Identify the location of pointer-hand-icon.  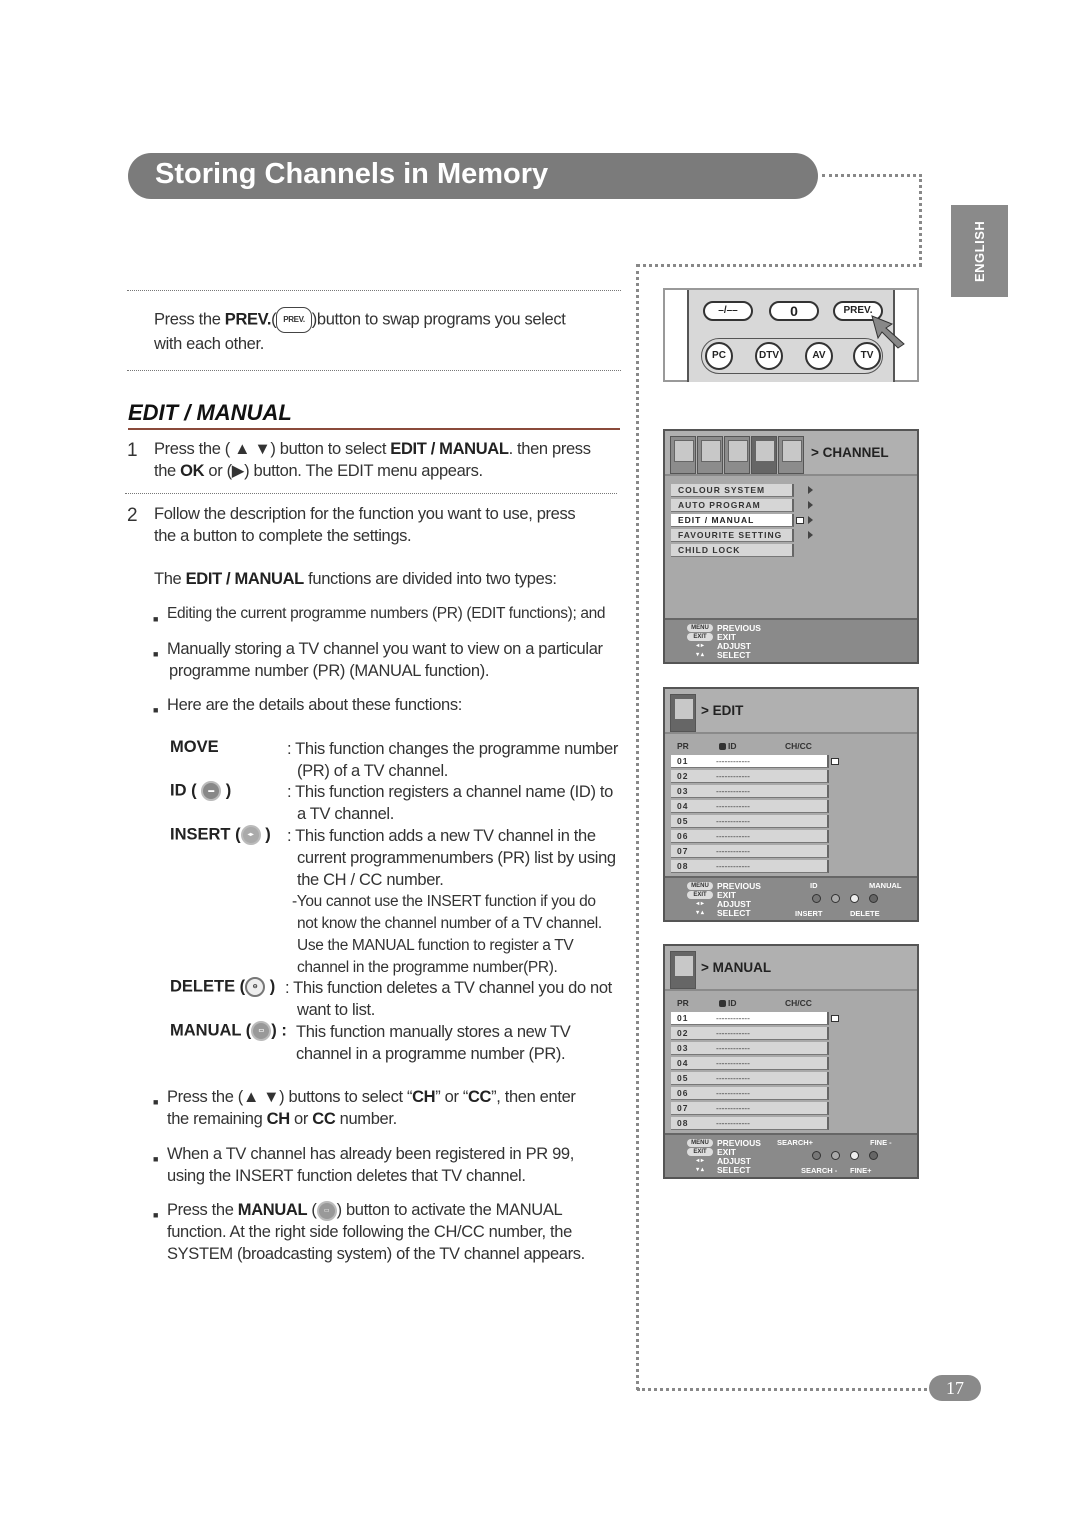
(888, 332).